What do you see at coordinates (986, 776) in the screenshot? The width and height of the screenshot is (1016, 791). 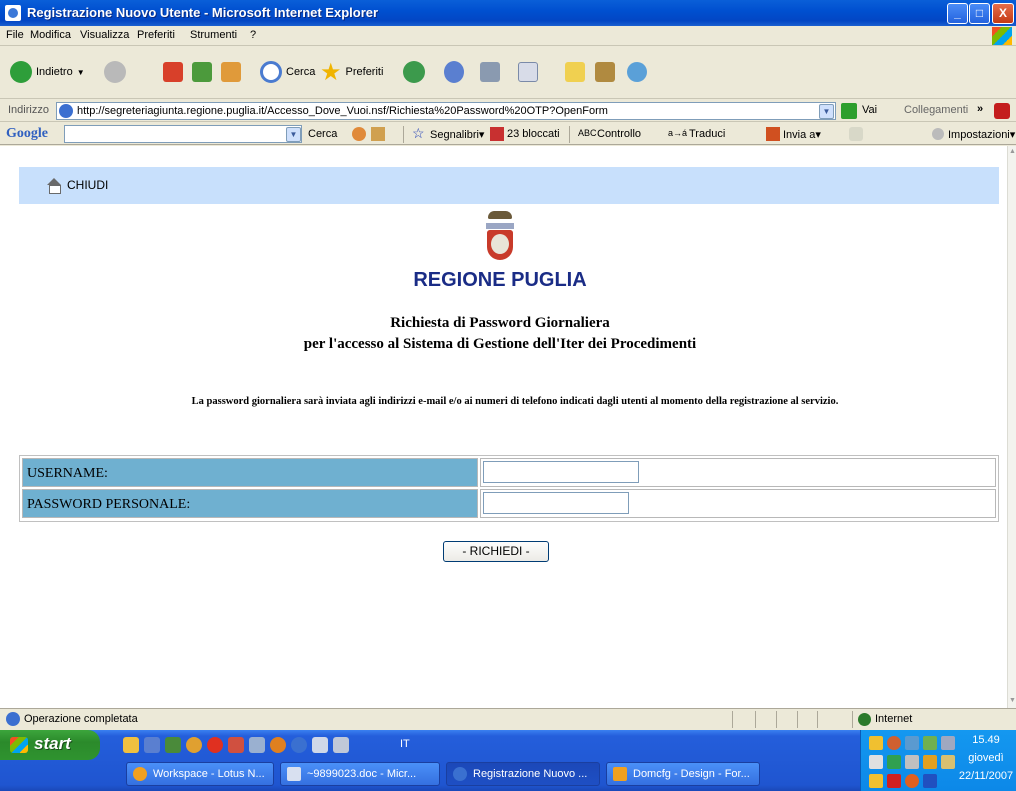 I see `clock-date: 22/11/2007` at bounding box center [986, 776].